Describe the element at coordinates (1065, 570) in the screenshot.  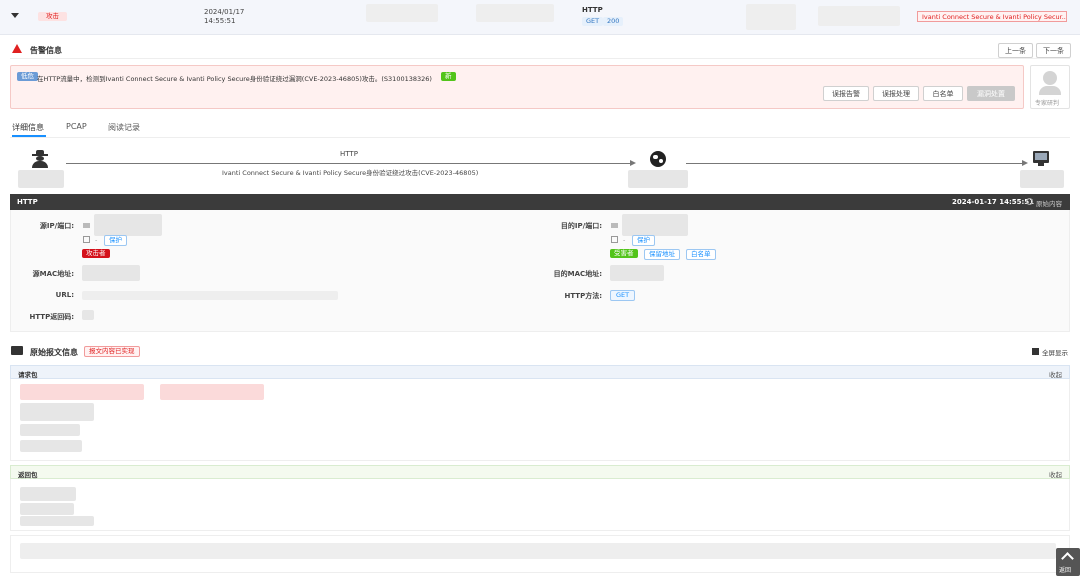
I see `back-to-top-label: 返回` at that location.